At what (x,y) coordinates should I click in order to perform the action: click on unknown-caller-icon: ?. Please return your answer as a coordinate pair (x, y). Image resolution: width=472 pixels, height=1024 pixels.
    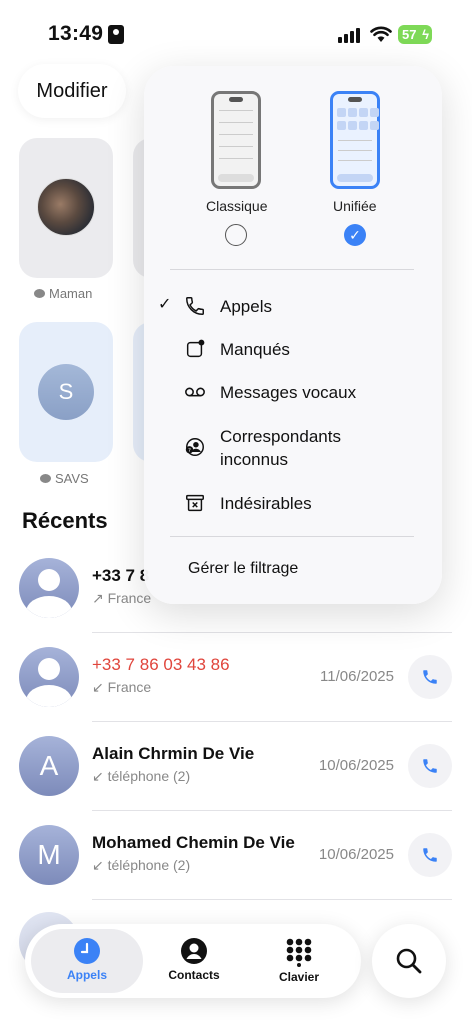
    Looking at the image, I should click on (194, 447).